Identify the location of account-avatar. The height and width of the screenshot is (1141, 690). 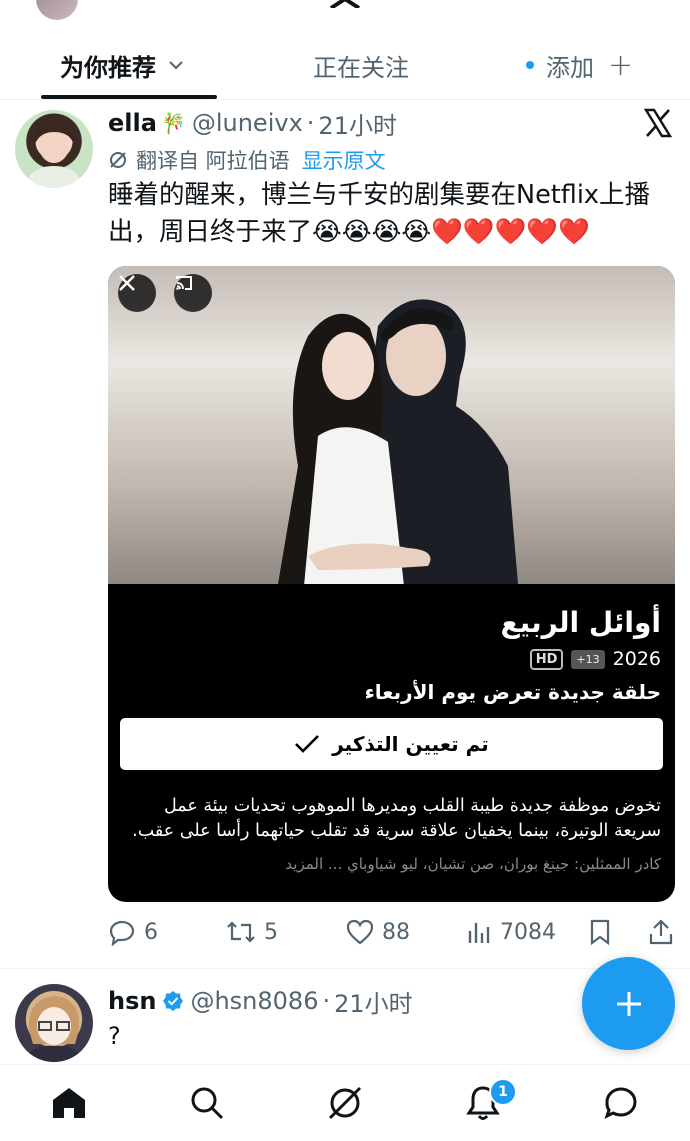
(57, 10).